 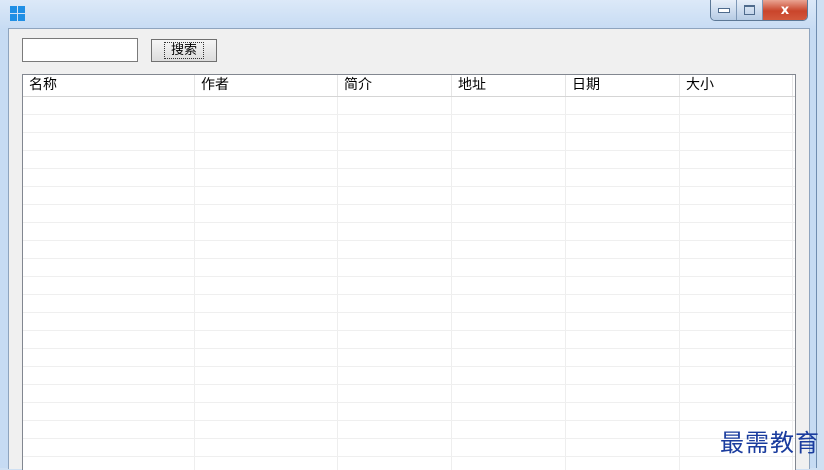 What do you see at coordinates (80, 50) in the screenshot?
I see `search-input` at bounding box center [80, 50].